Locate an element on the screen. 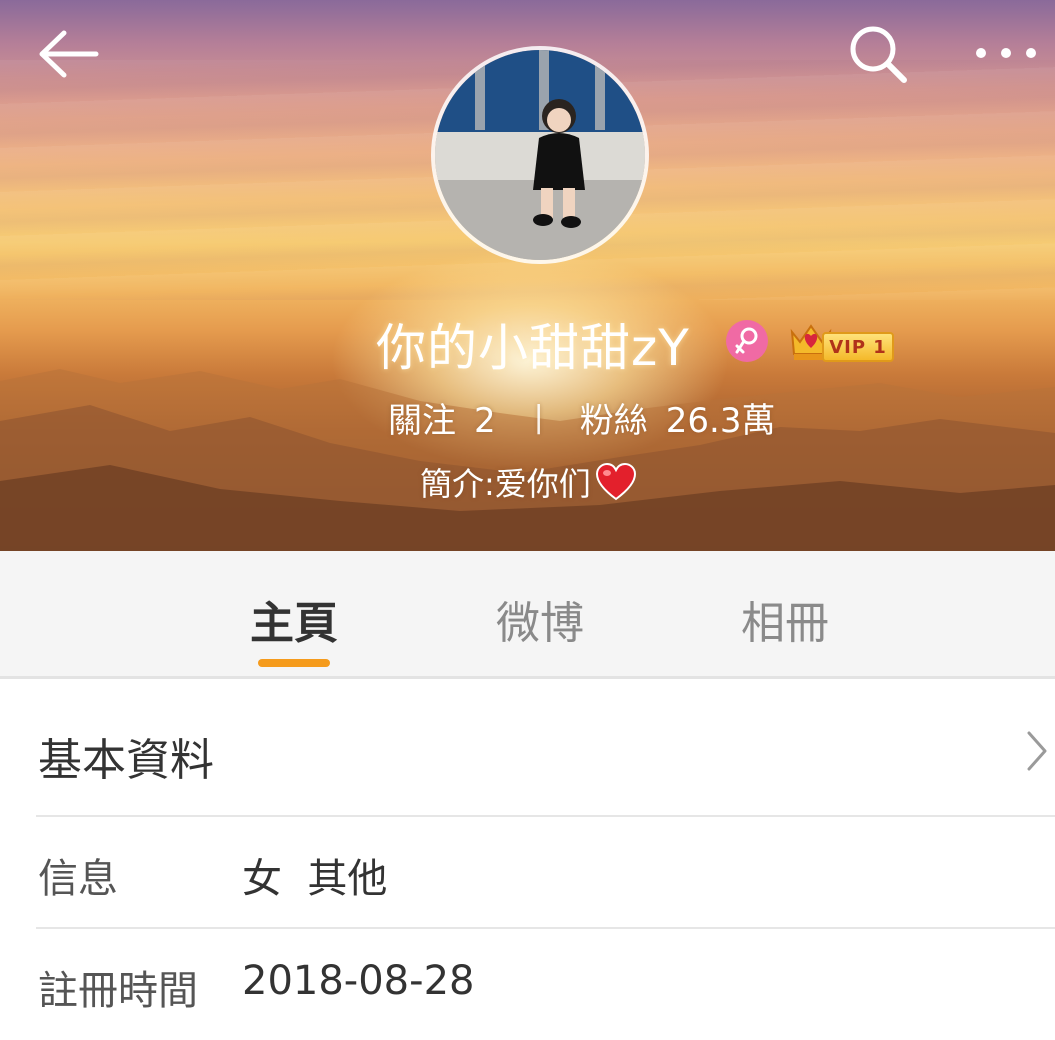  avatar-photo is located at coordinates (540, 155).